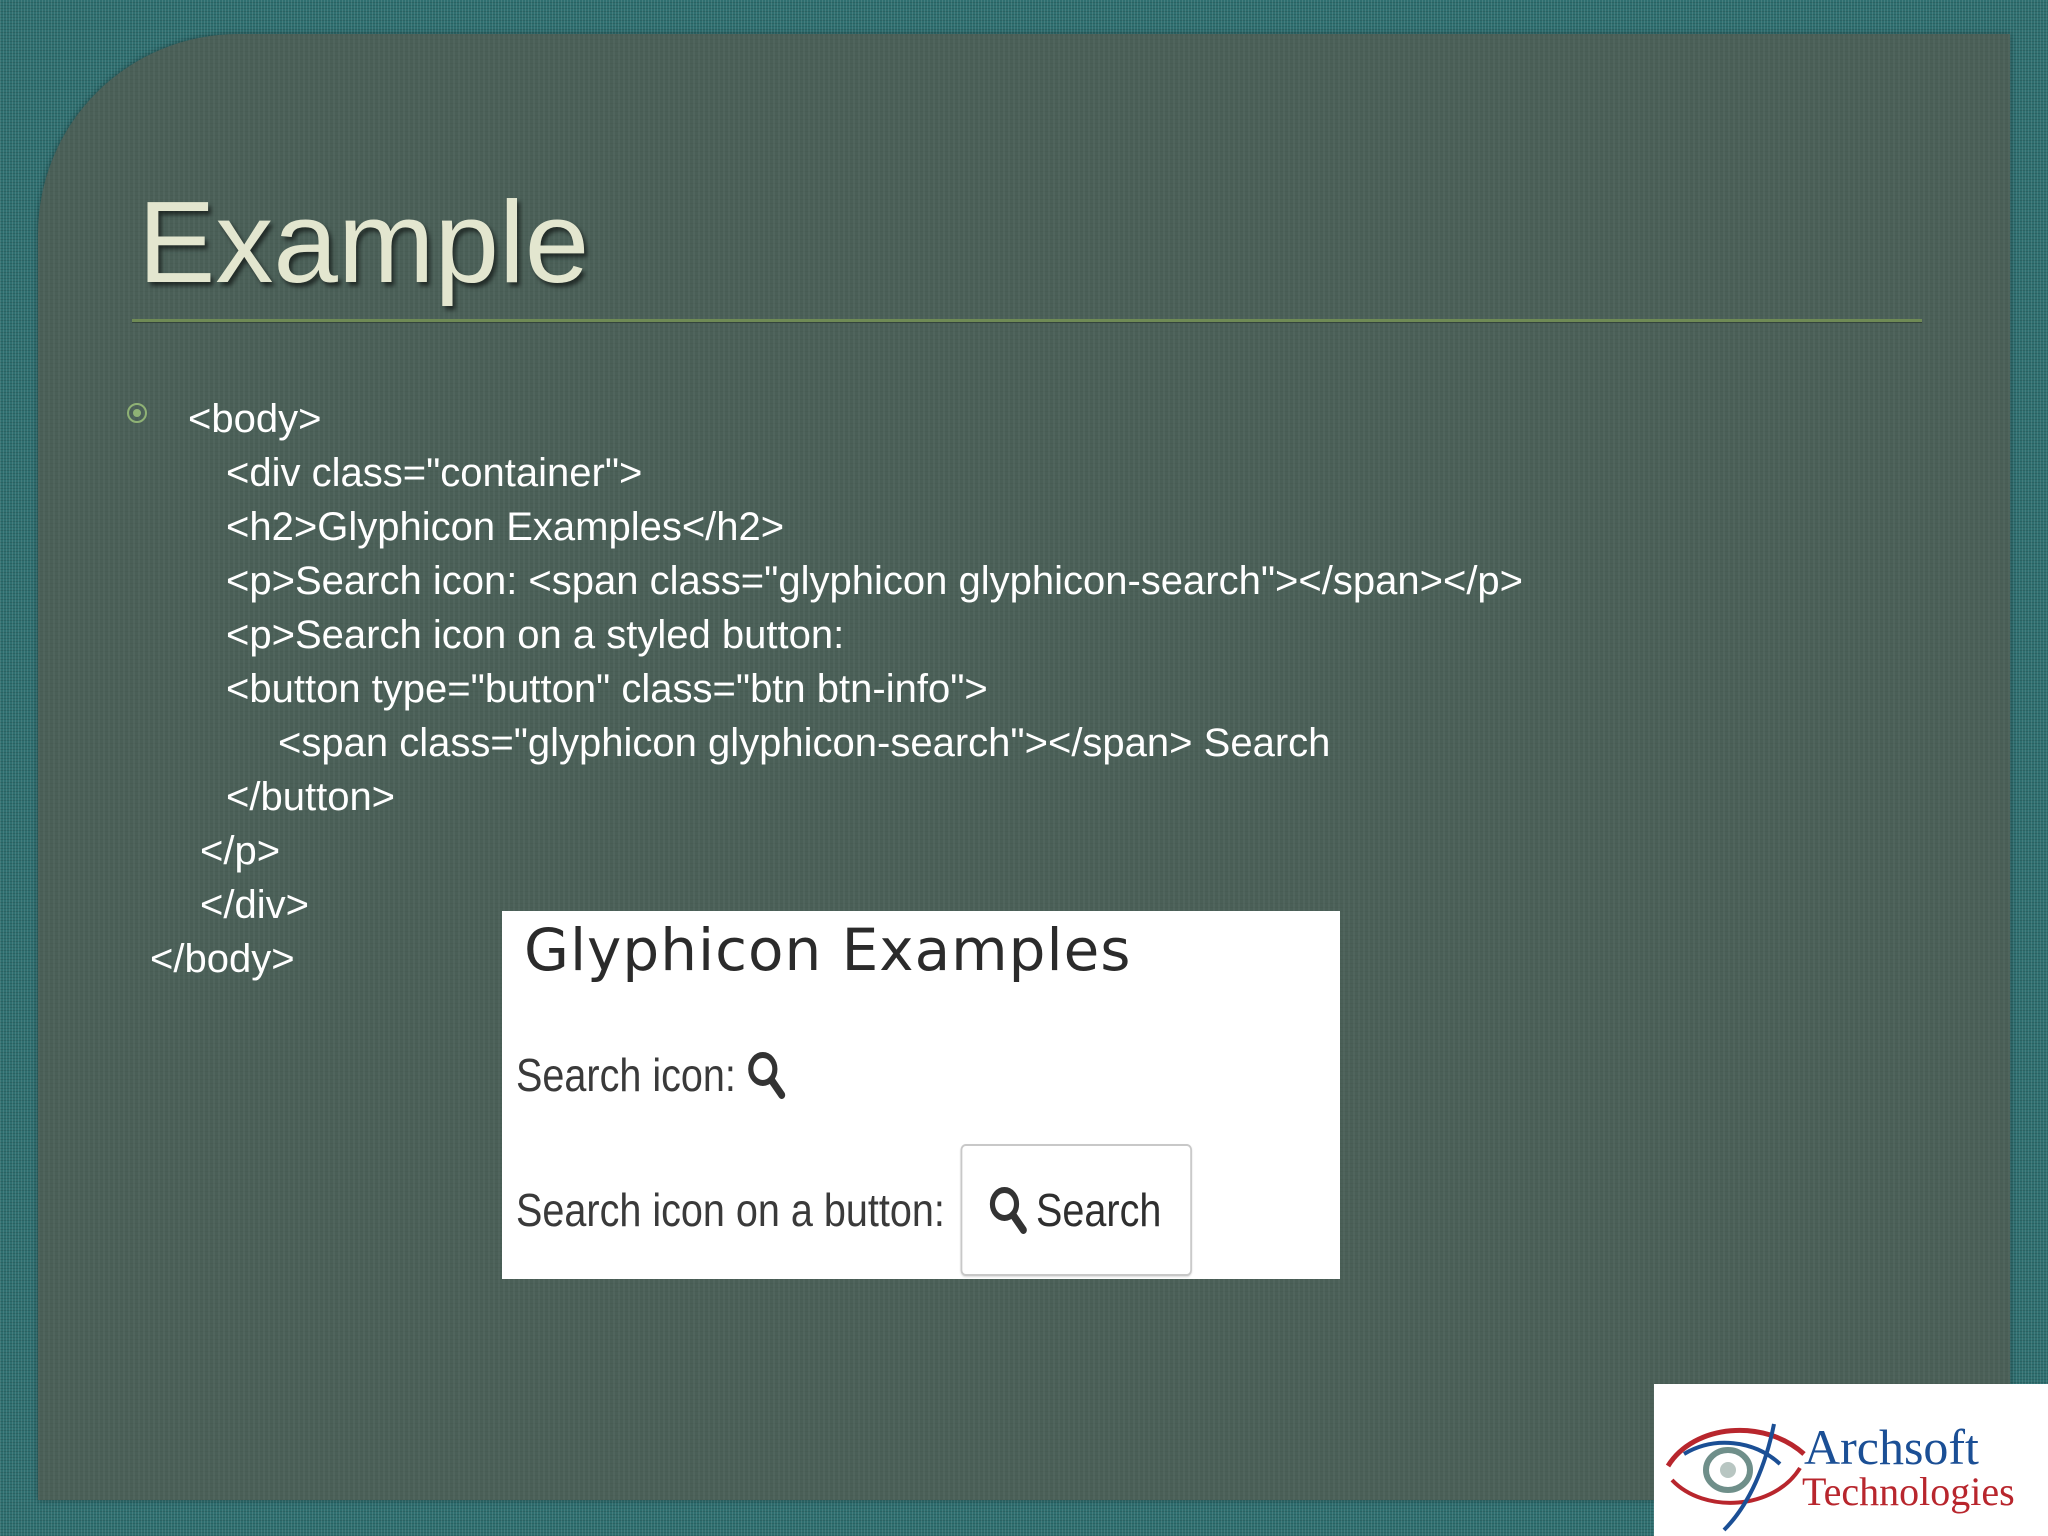  I want to click on code-line: </p>, so click(240, 851).